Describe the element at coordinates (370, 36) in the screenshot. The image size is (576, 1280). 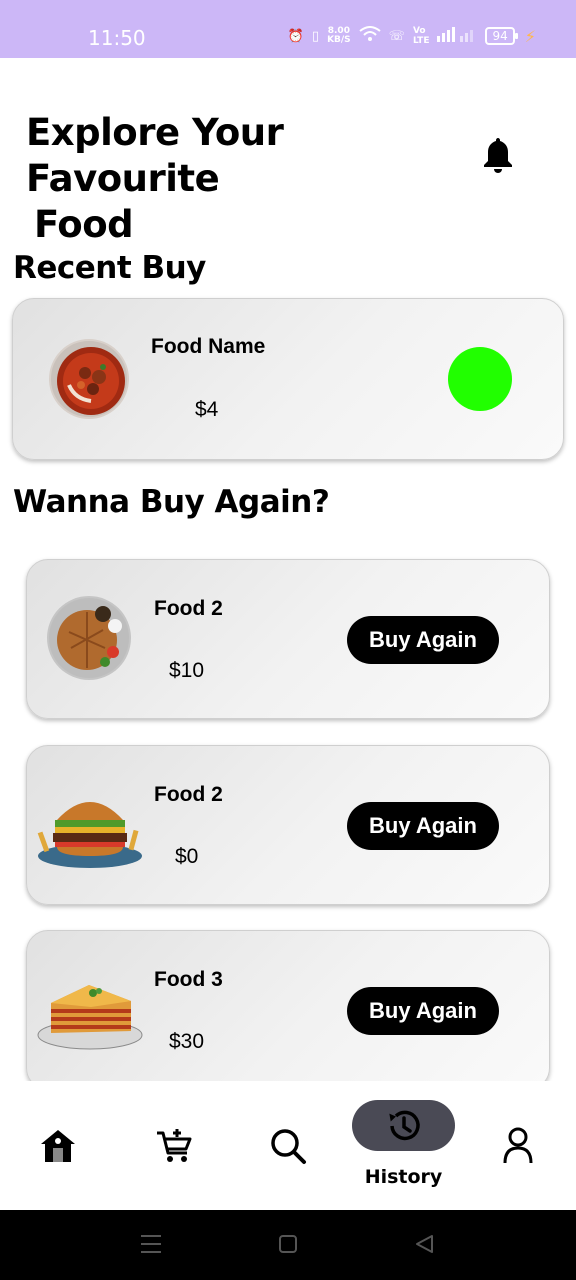
I see `wifi-icon` at that location.